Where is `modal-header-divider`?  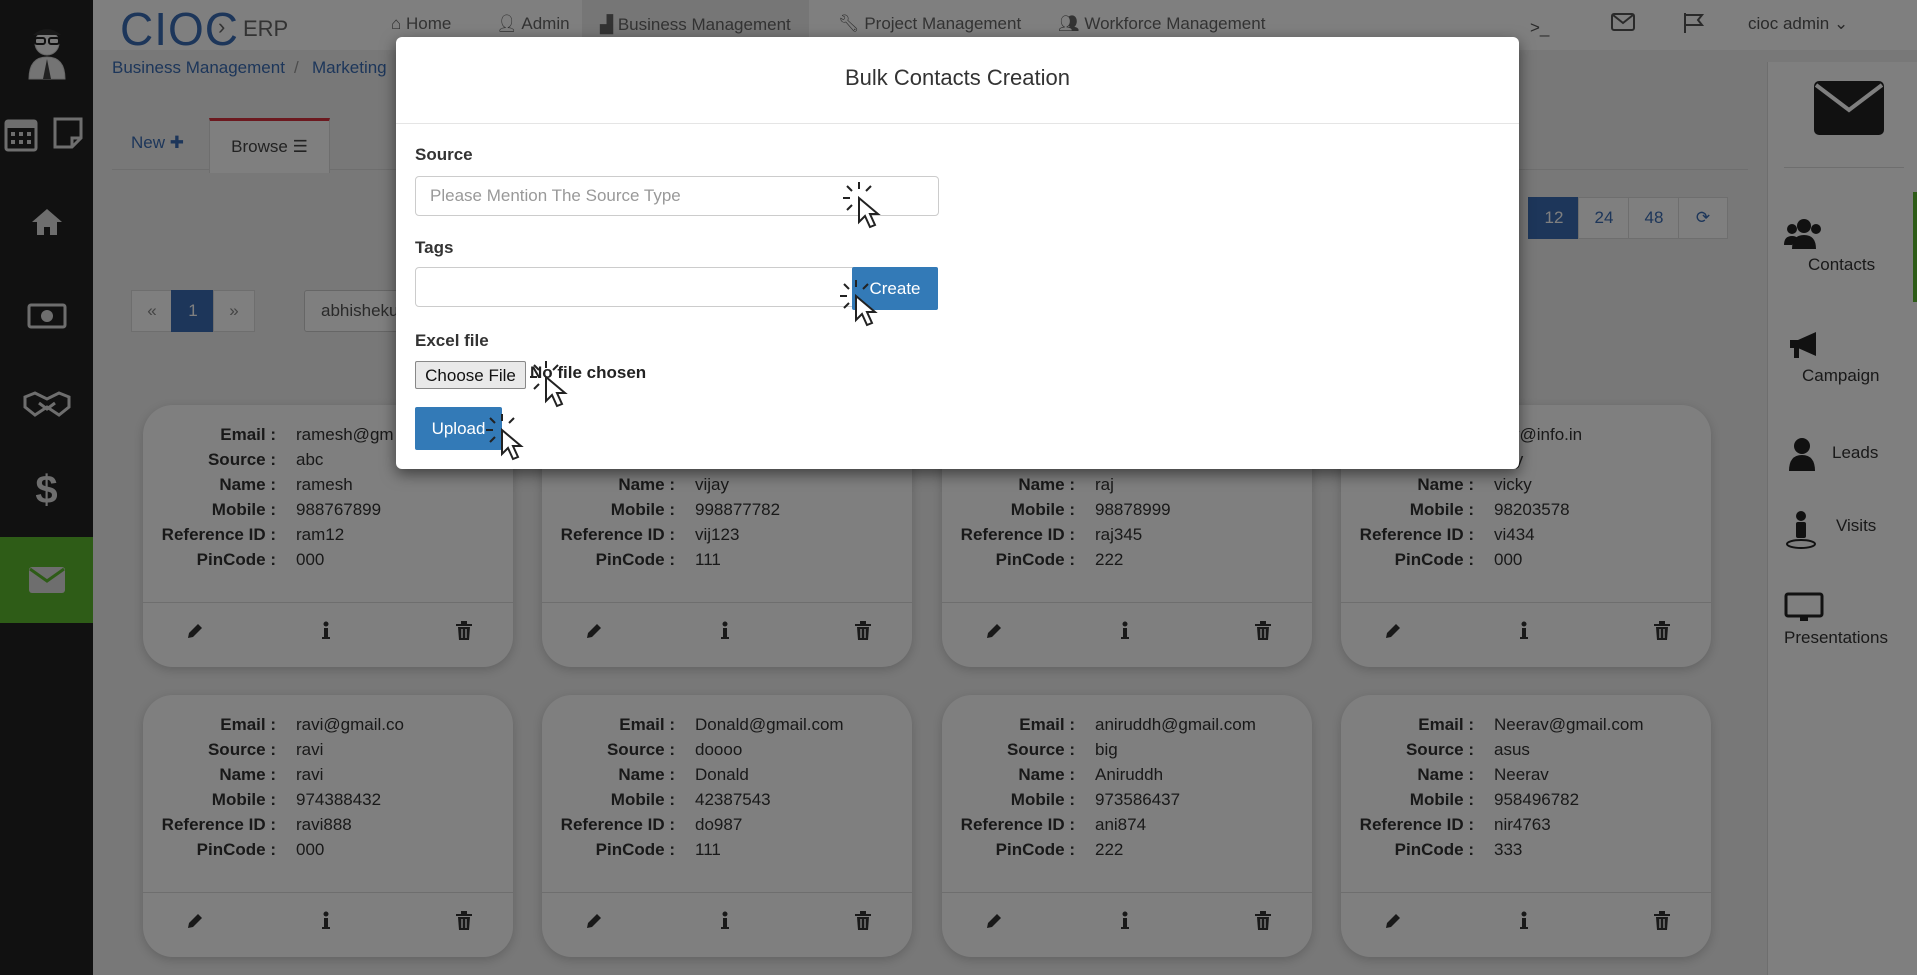 modal-header-divider is located at coordinates (957, 123).